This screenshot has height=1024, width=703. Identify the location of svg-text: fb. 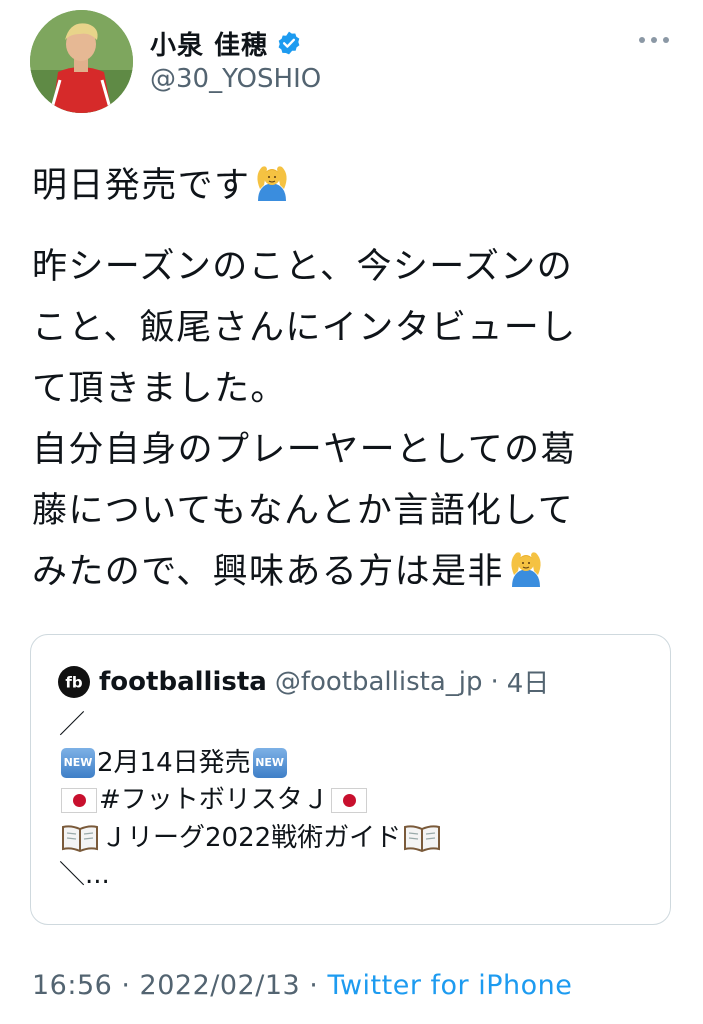
(74, 682).